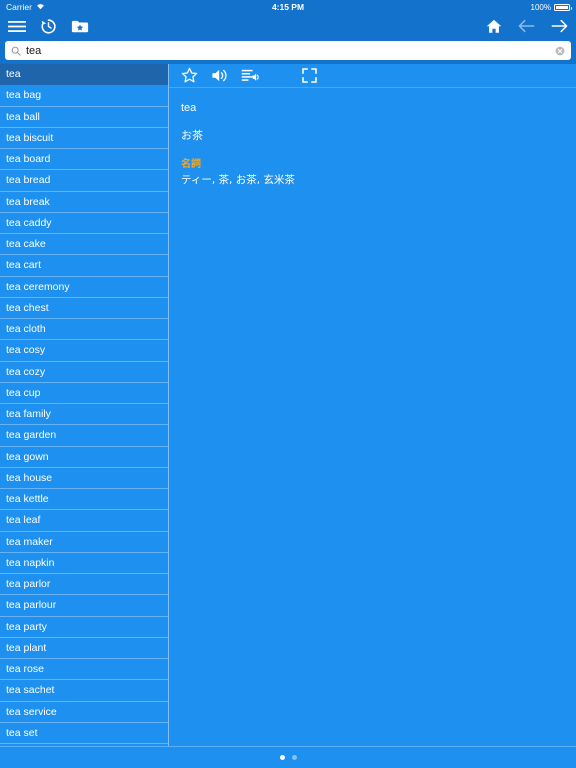  I want to click on entry-body: tea お茶 名詞 ティー, 茶, お茶, 玄米茶, so click(372, 138).